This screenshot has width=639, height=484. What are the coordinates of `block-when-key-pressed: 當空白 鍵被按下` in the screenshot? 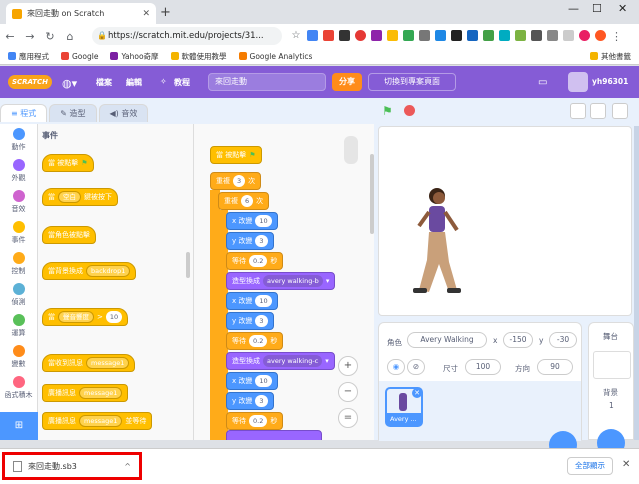 It's located at (80, 197).